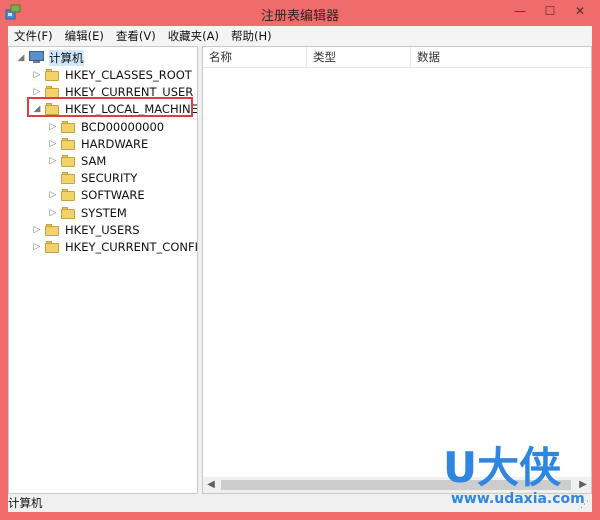 The width and height of the screenshot is (600, 520). I want to click on tree-node-label: HARDWARE, so click(115, 143).